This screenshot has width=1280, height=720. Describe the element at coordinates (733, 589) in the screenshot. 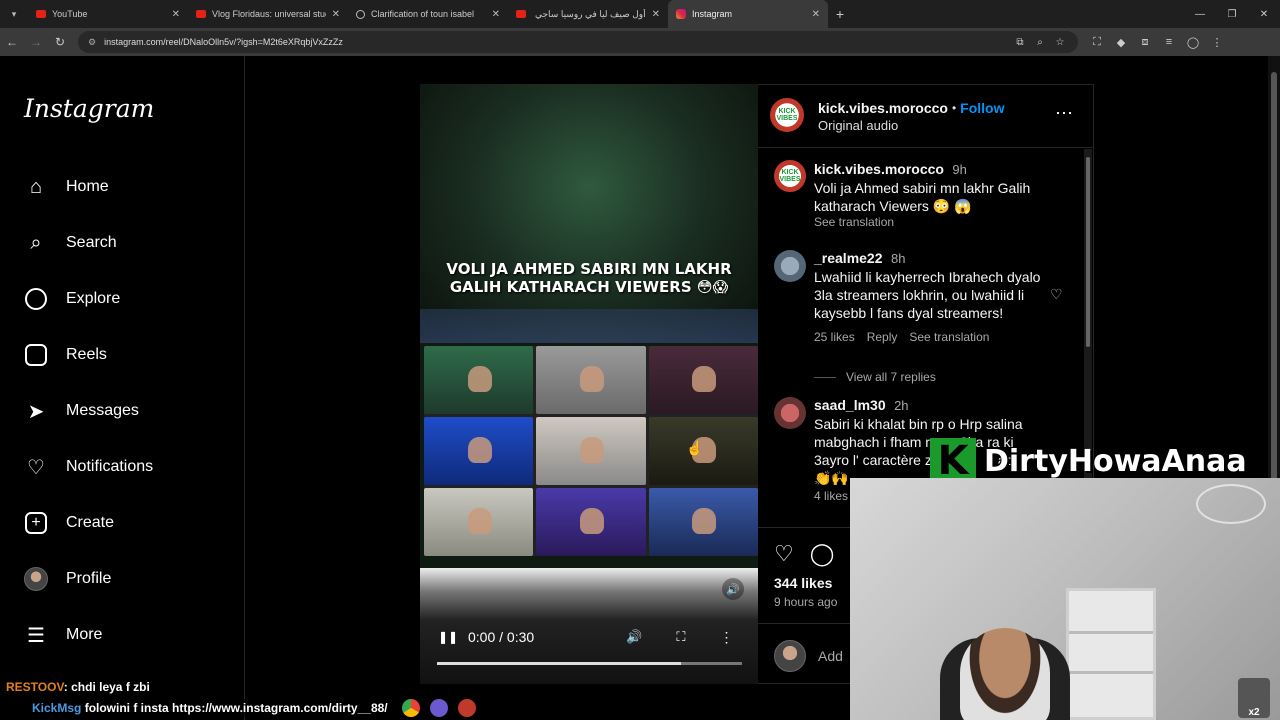

I see `mute-icon: 🔊` at that location.